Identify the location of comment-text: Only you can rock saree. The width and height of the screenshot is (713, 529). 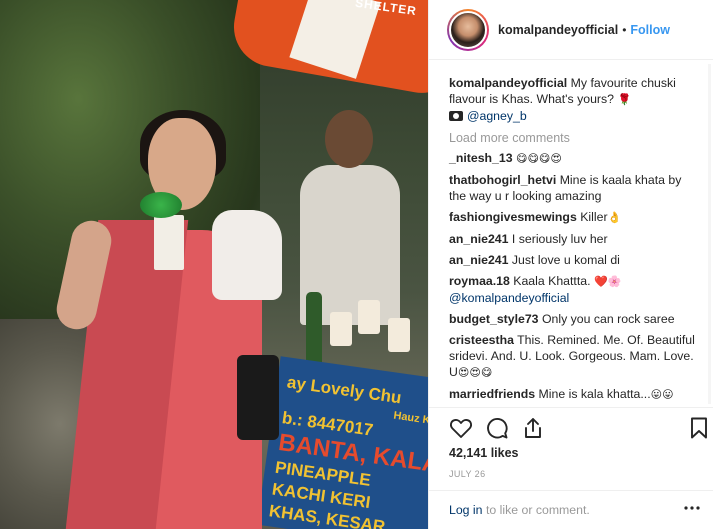
(608, 319).